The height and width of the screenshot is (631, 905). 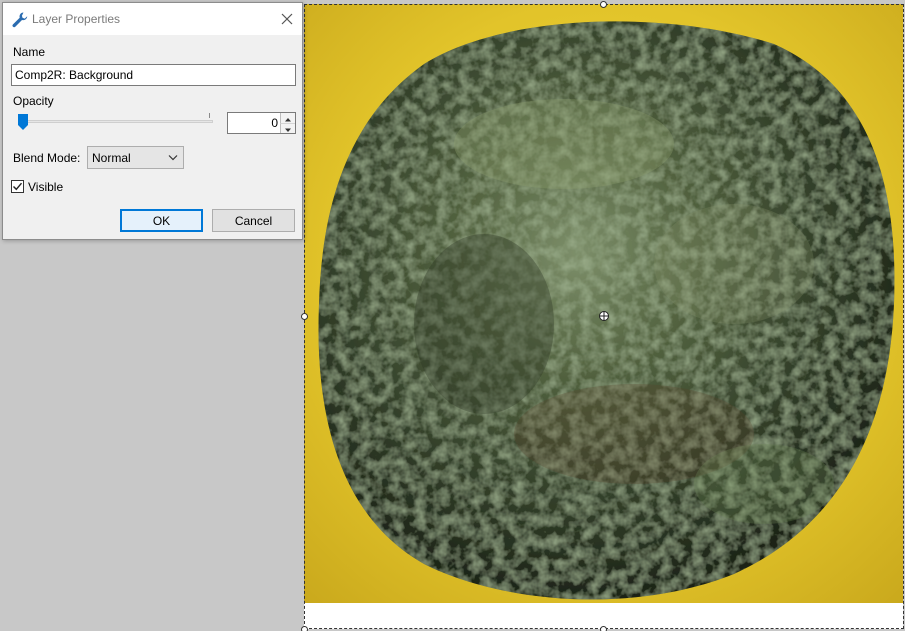 What do you see at coordinates (603, 4) in the screenshot?
I see `selection-handle-top` at bounding box center [603, 4].